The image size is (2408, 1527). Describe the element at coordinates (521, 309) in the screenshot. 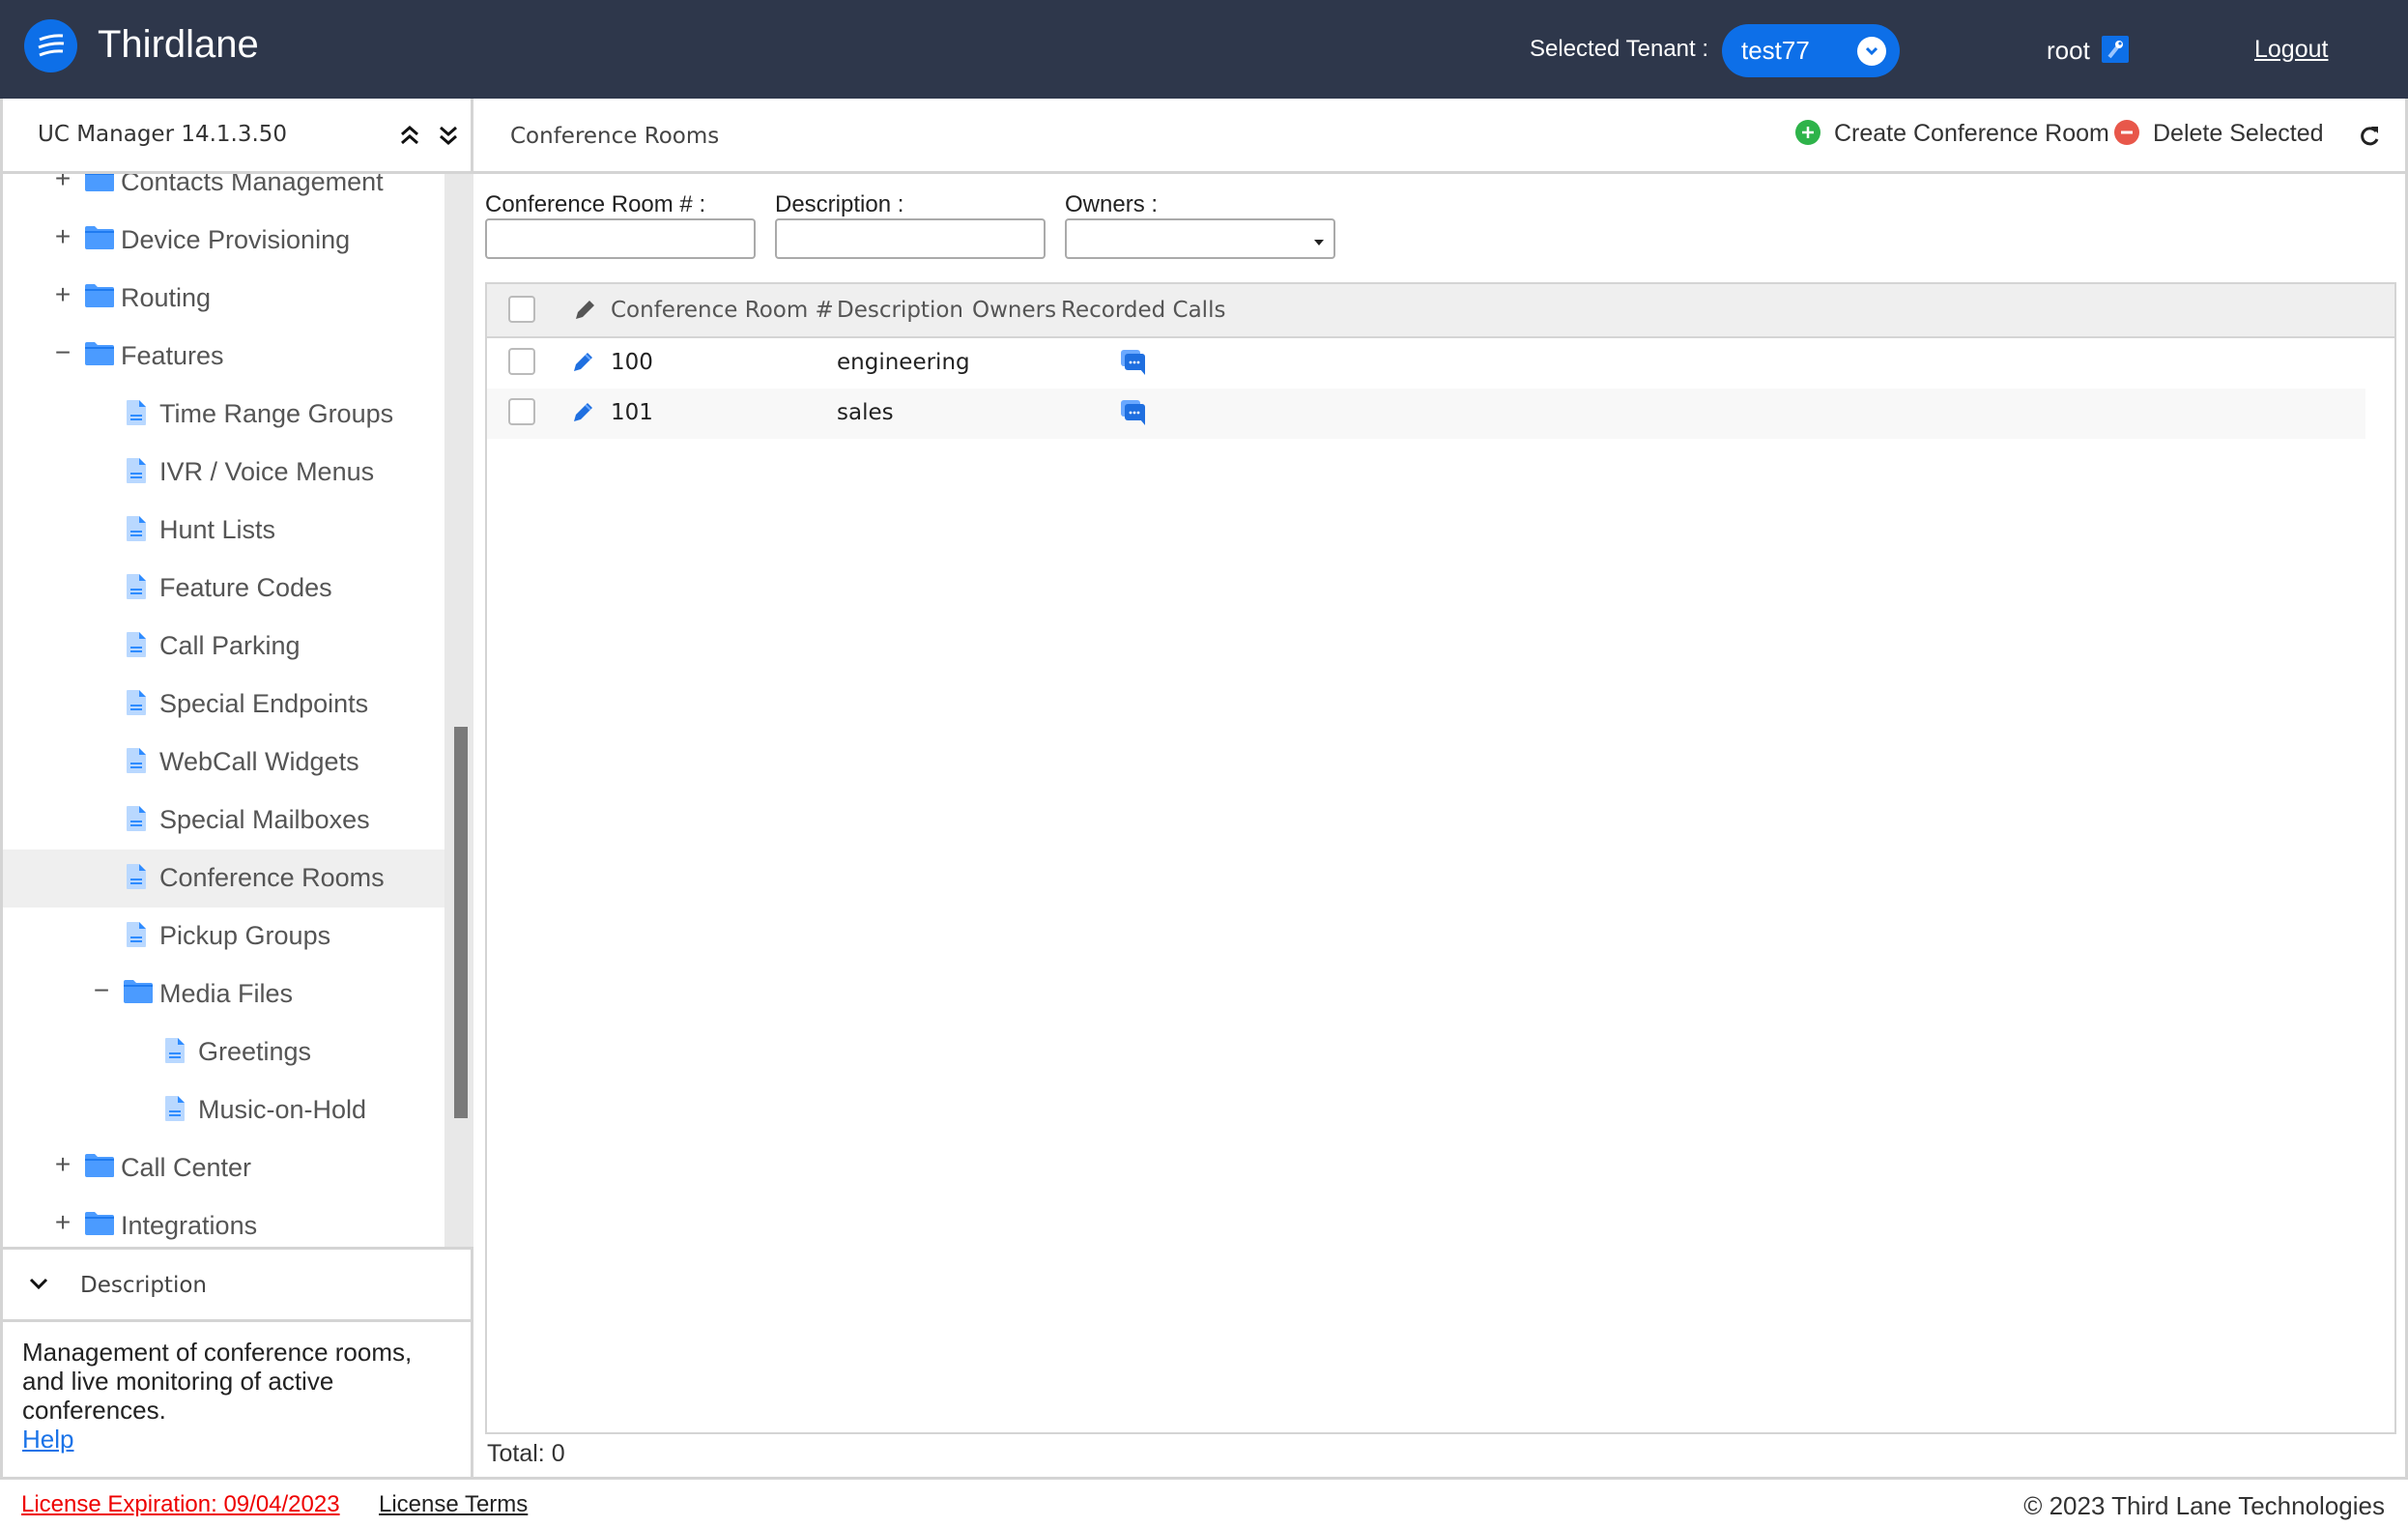

I see `select-all-checkbox` at that location.